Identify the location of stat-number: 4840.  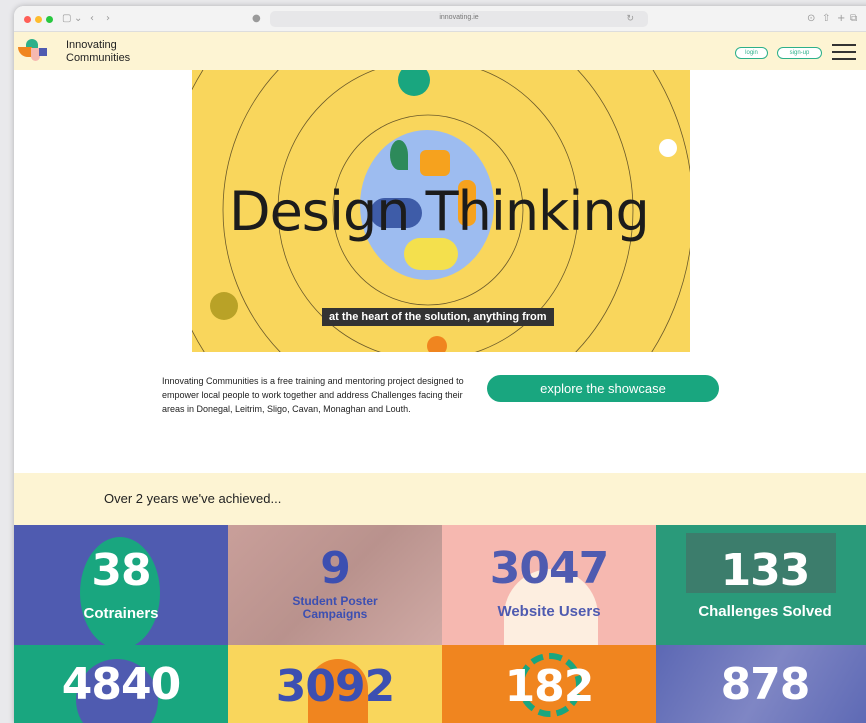
(121, 684).